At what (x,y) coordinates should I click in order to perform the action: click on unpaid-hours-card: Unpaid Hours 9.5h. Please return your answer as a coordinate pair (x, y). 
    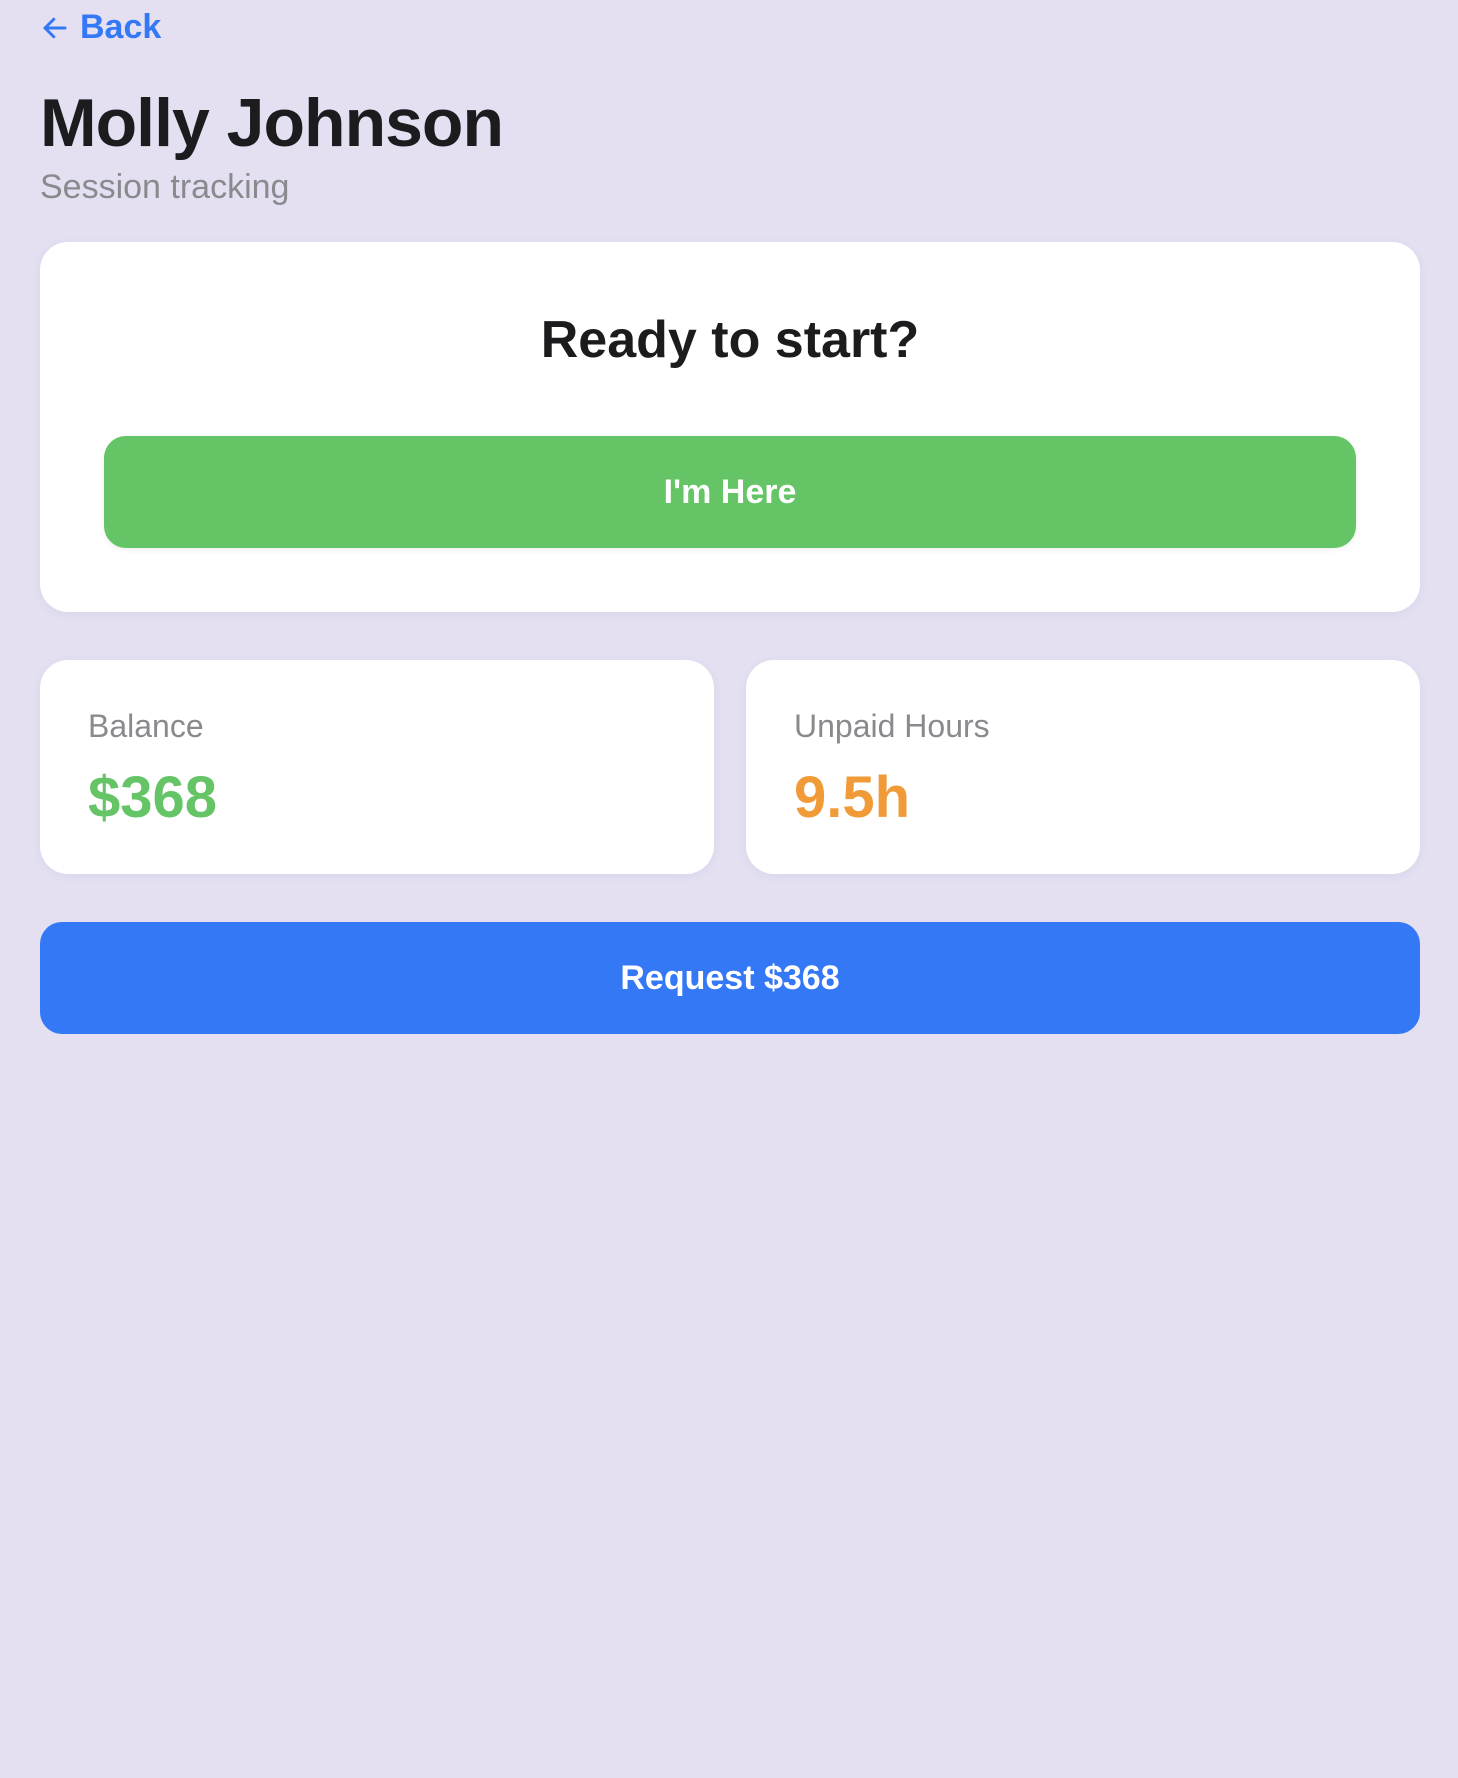
    Looking at the image, I should click on (1083, 767).